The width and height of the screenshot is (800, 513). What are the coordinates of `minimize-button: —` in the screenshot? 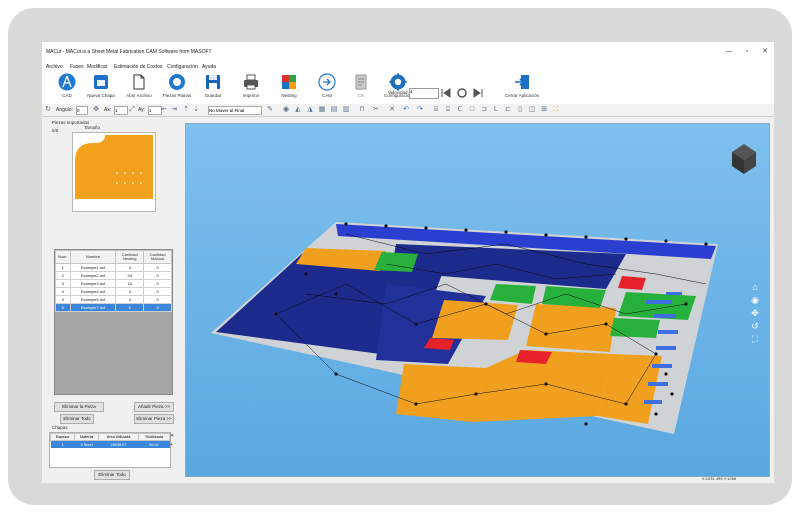 It's located at (729, 52).